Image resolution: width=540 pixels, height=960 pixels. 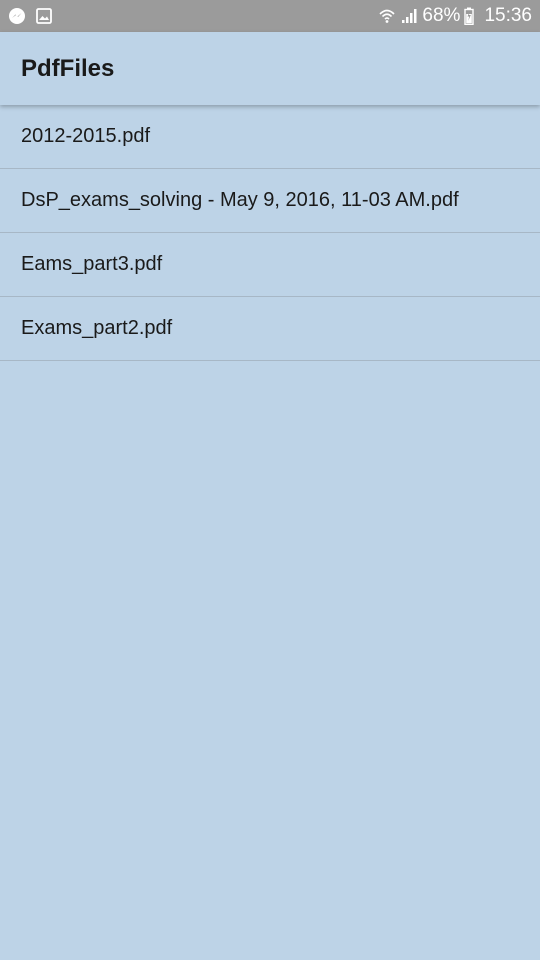 What do you see at coordinates (270, 16) in the screenshot?
I see `status-bar: 68% 15:36` at bounding box center [270, 16].